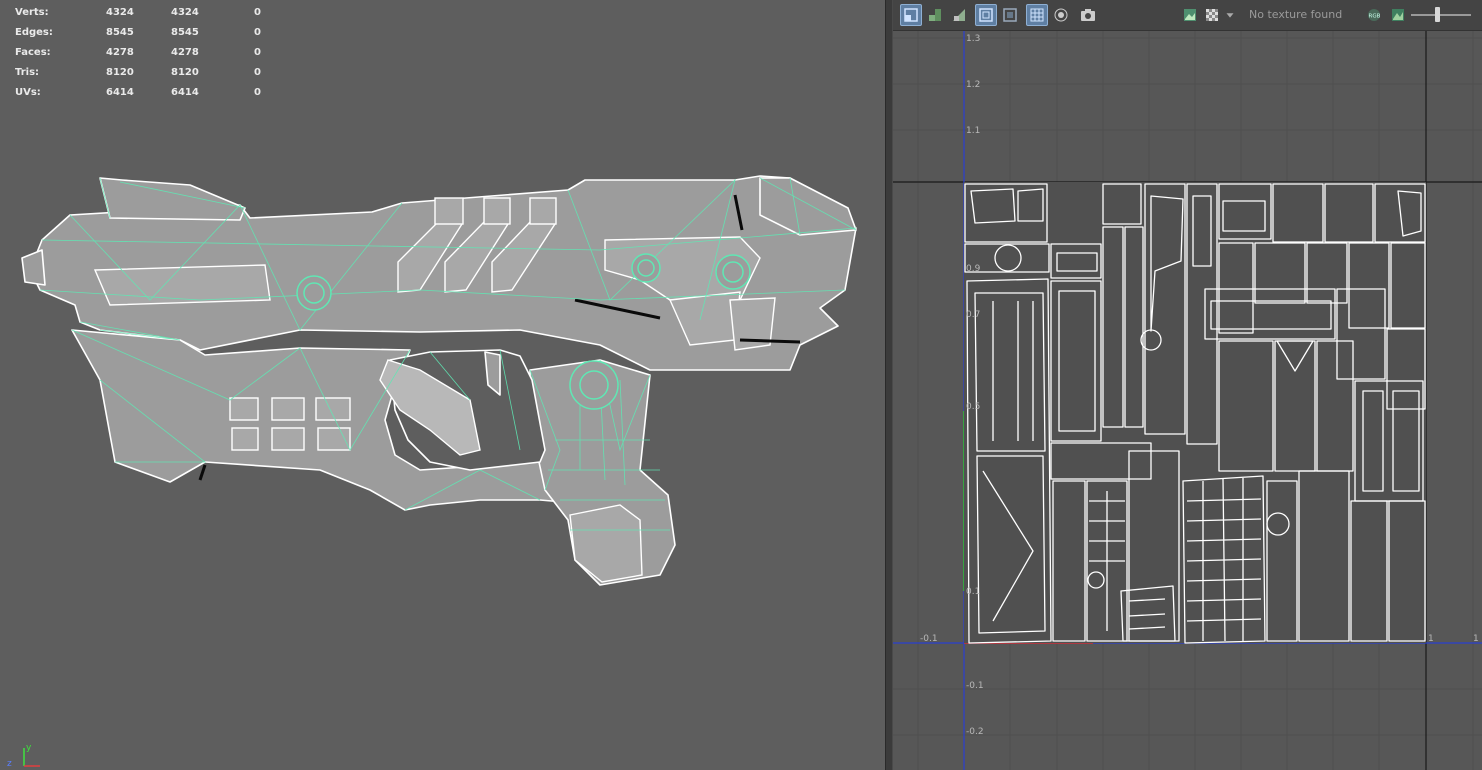  I want to click on image-icon, so click(1190, 15).